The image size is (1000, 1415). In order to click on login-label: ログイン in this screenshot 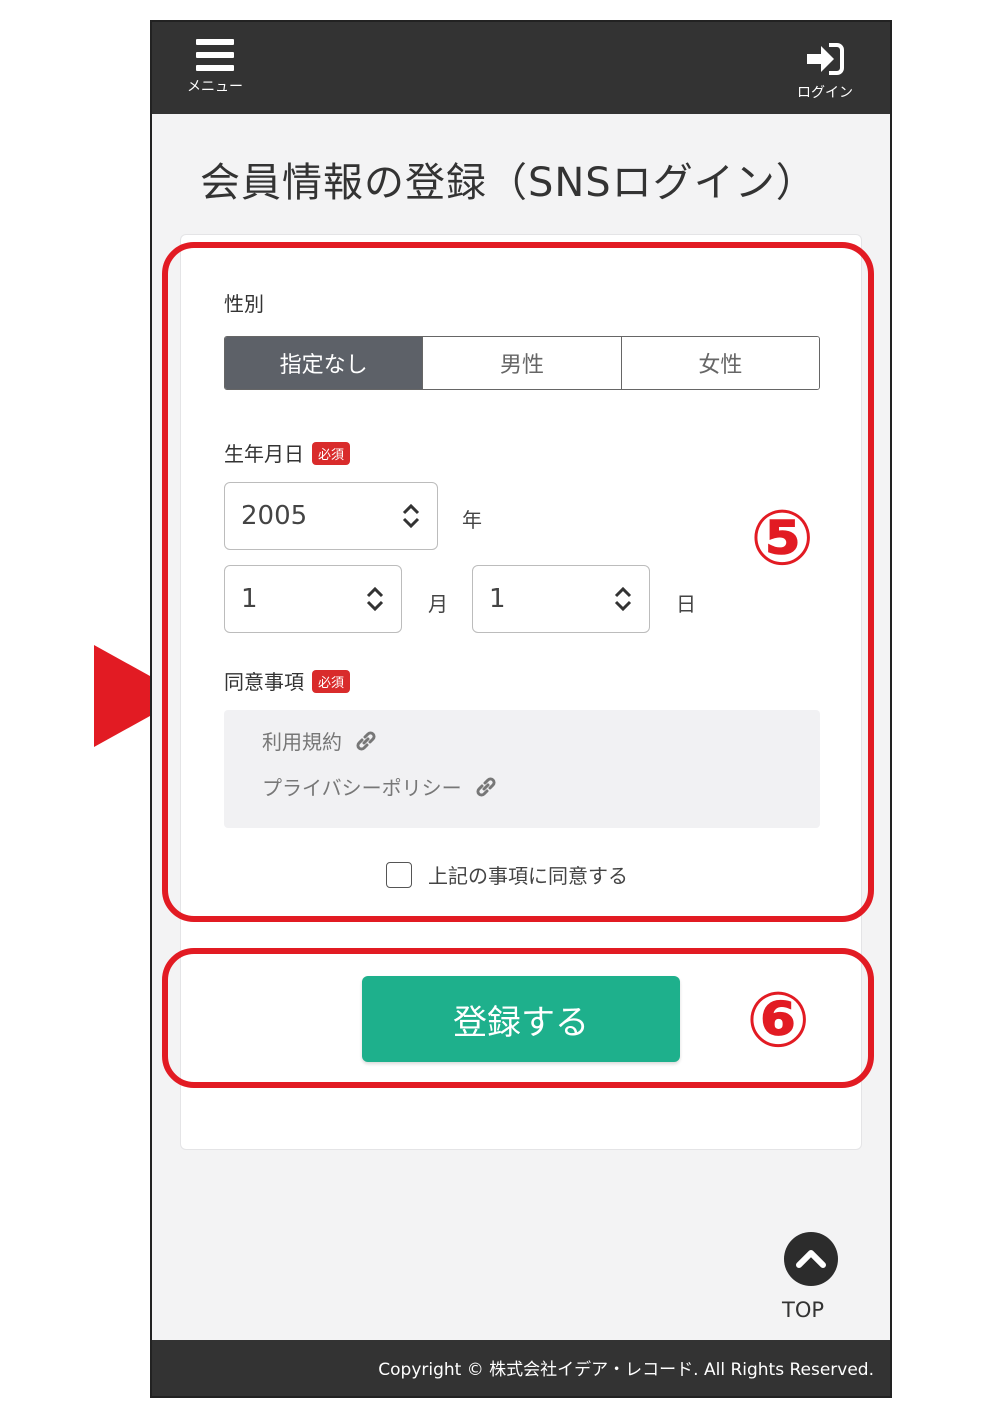, I will do `click(825, 93)`.